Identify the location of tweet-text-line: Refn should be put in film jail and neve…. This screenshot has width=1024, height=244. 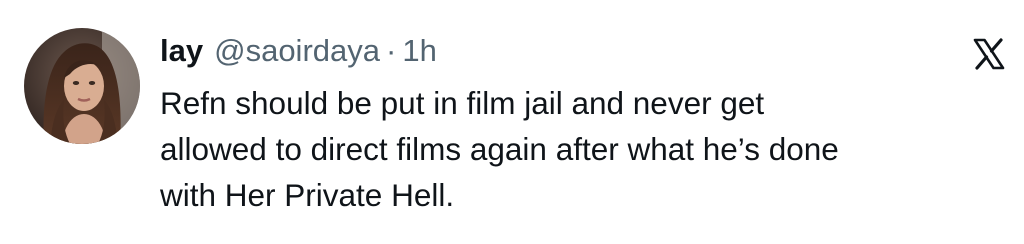
(462, 103).